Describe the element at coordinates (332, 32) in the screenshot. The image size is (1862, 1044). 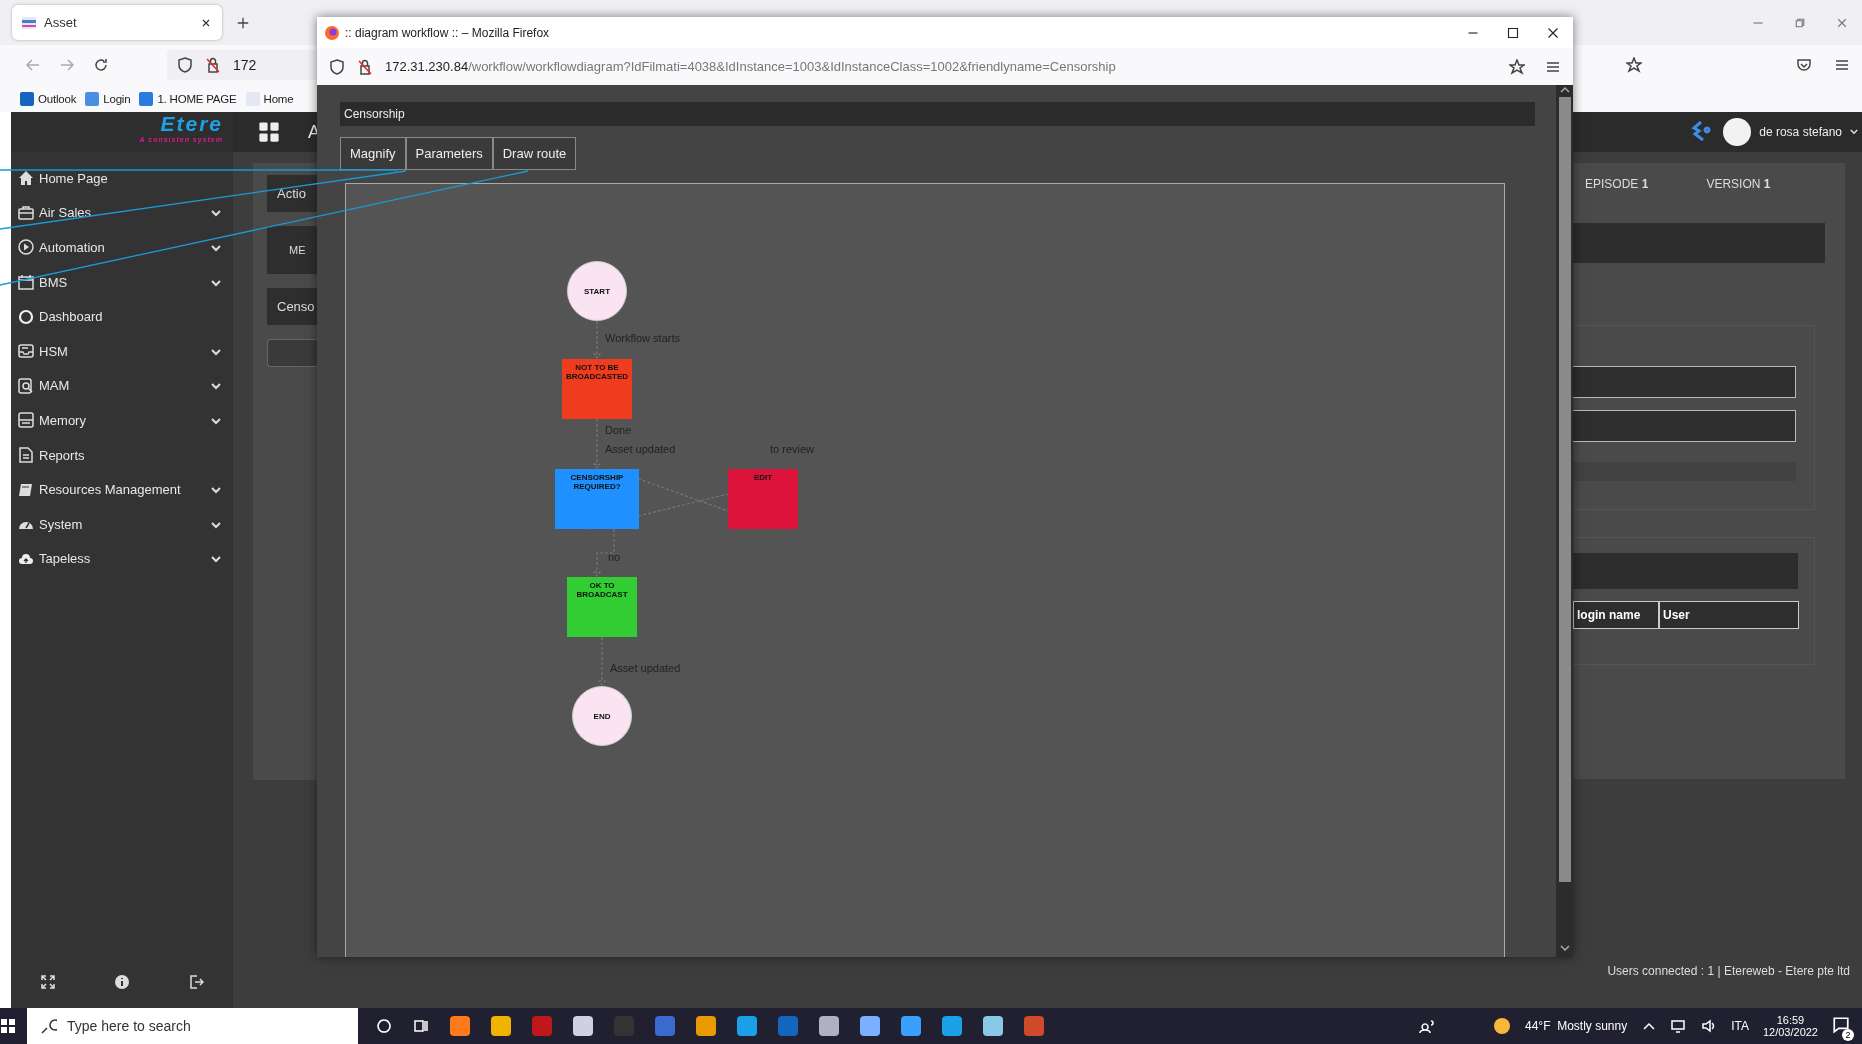
I see `browser-logo-icon` at that location.